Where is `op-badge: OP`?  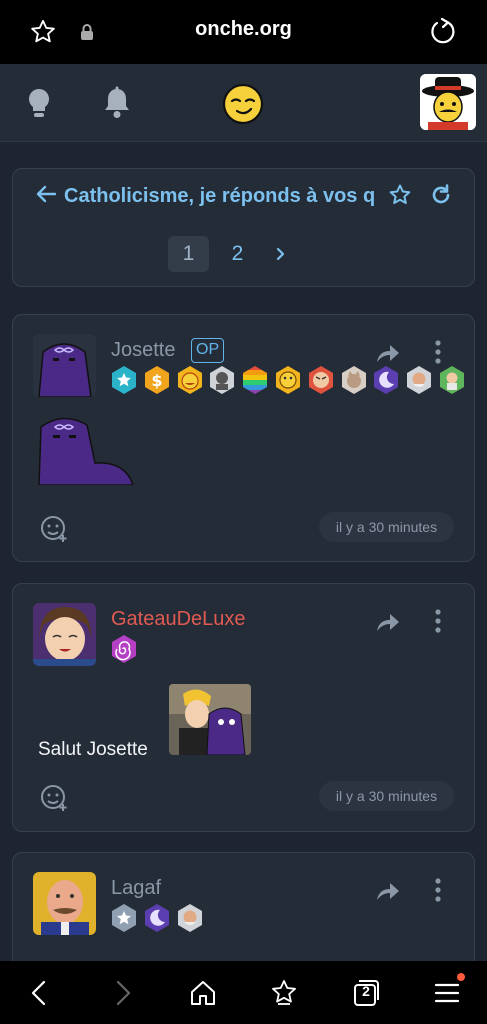
op-badge: OP is located at coordinates (208, 350).